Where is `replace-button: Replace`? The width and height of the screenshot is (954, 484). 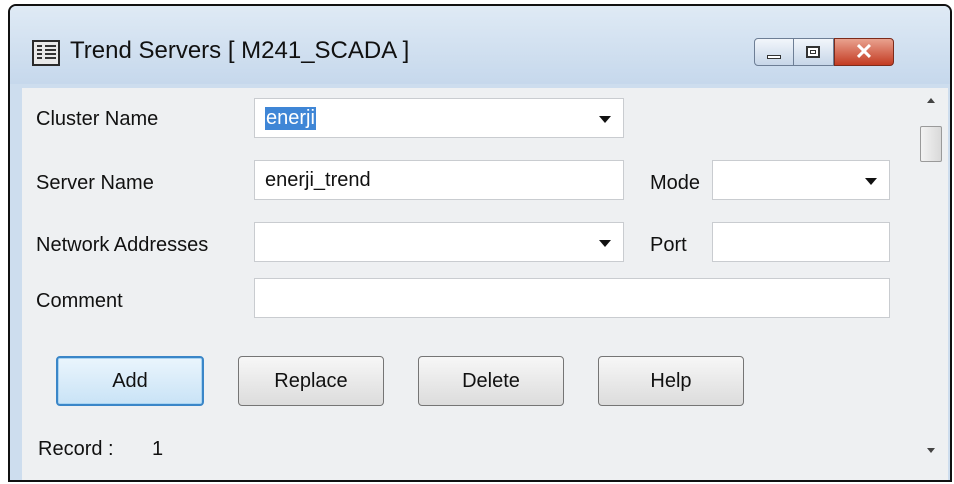
replace-button: Replace is located at coordinates (311, 381).